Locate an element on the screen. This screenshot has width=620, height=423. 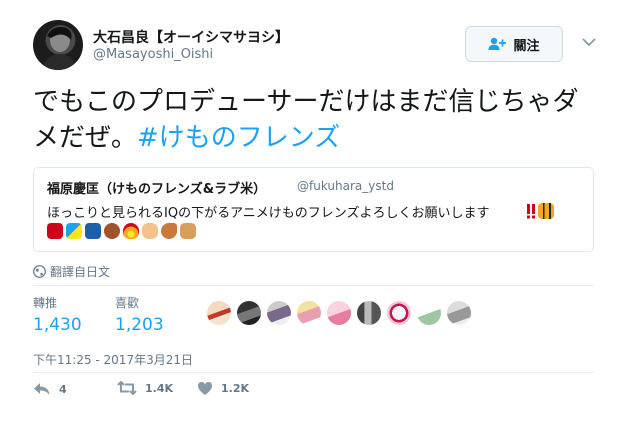
translate-link: 翻譯自日文 is located at coordinates (71, 271).